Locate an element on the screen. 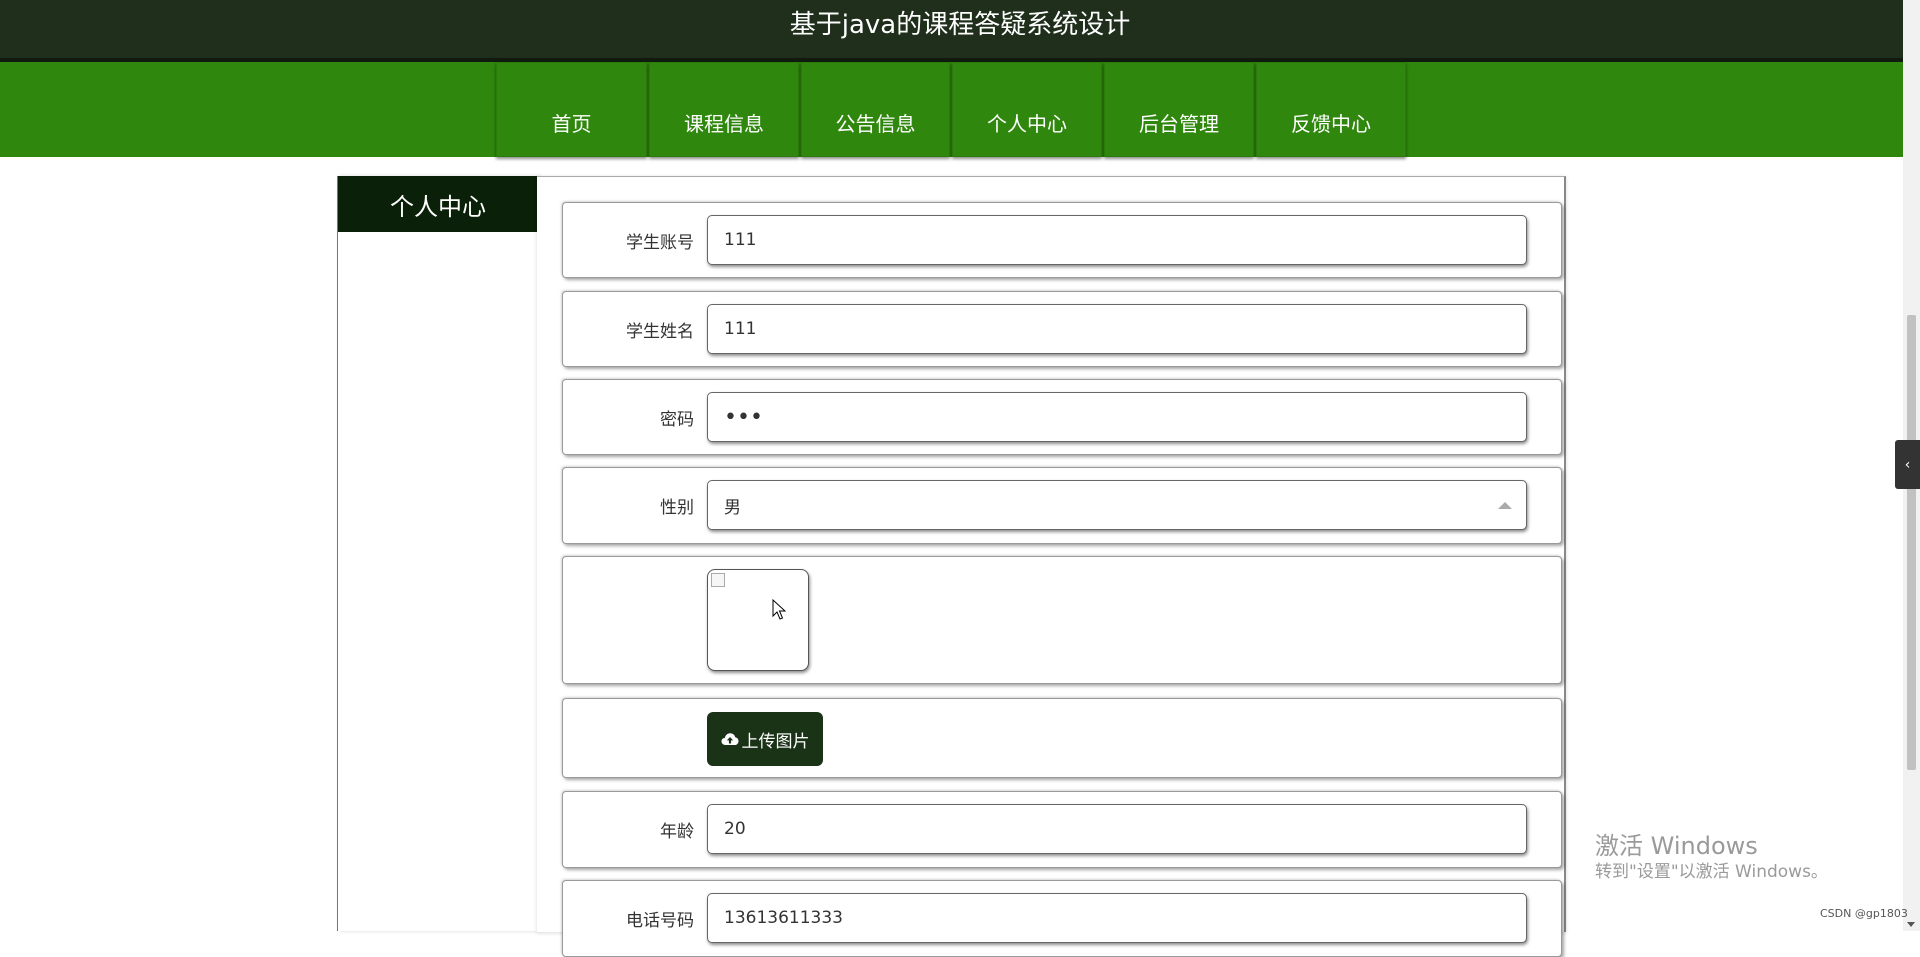  gender-label: 性别 is located at coordinates (677, 508).